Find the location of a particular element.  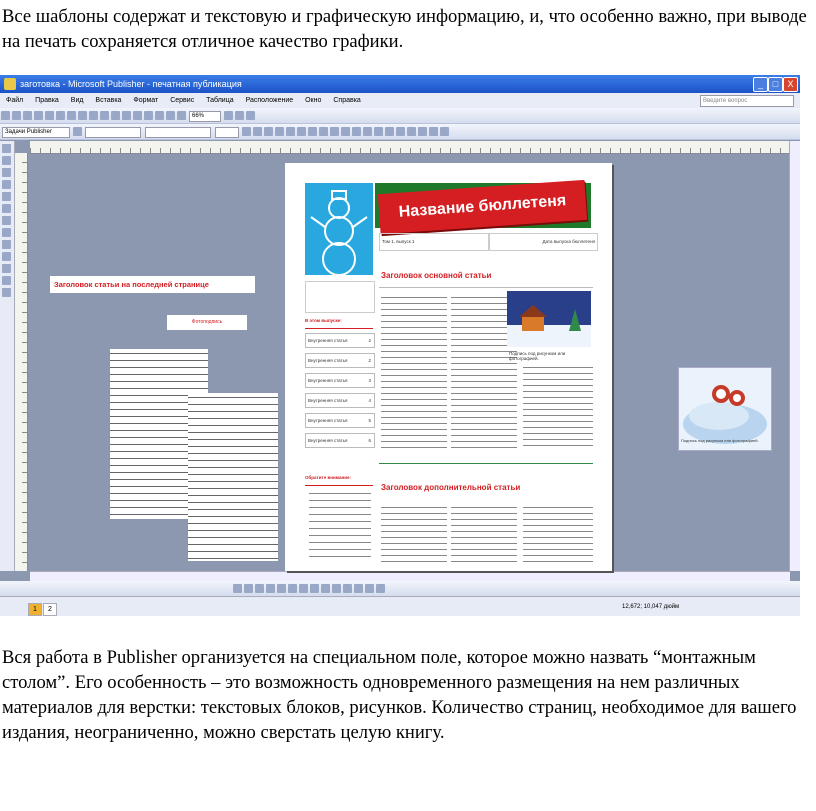

spell-icon is located at coordinates (60, 115).